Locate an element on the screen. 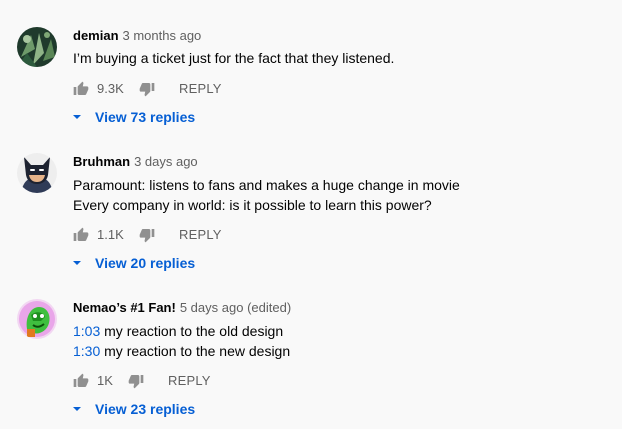 The height and width of the screenshot is (429, 622). view-replies-label: View 23 replies is located at coordinates (145, 409).